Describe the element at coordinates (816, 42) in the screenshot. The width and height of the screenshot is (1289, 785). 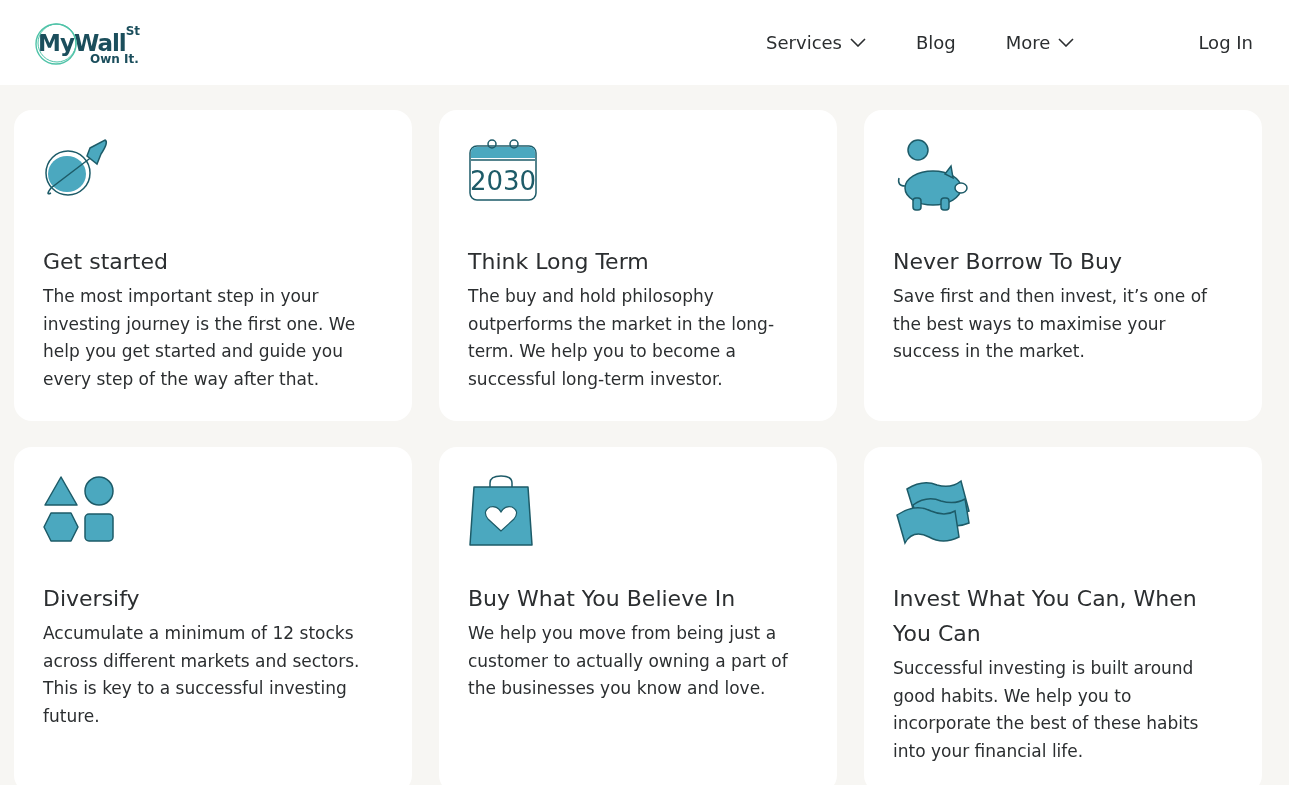
I see `nav-link: Services` at that location.